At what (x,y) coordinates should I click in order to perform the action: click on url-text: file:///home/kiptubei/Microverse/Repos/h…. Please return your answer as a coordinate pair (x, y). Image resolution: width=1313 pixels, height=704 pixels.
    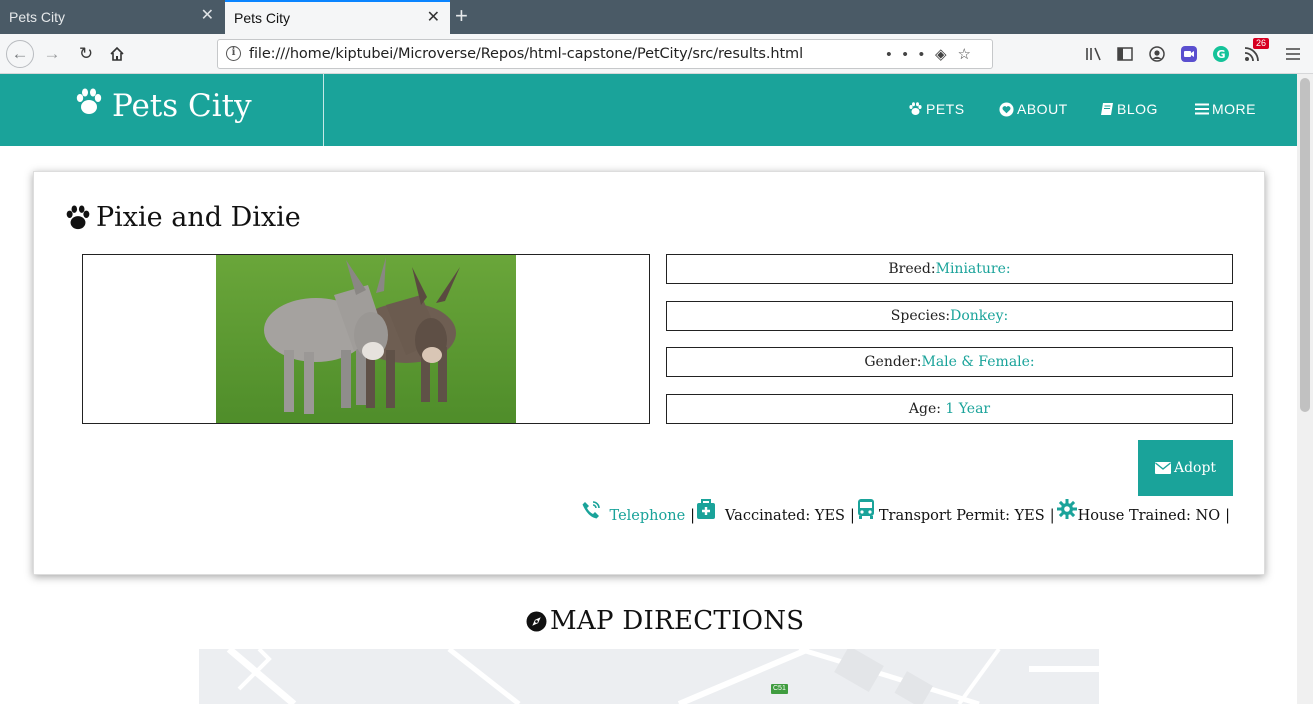
    Looking at the image, I should click on (526, 54).